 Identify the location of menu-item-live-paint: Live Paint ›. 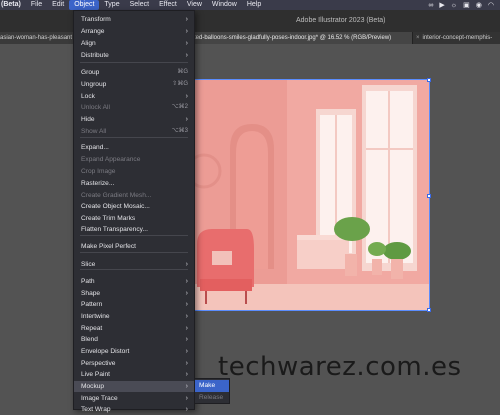
(134, 374).